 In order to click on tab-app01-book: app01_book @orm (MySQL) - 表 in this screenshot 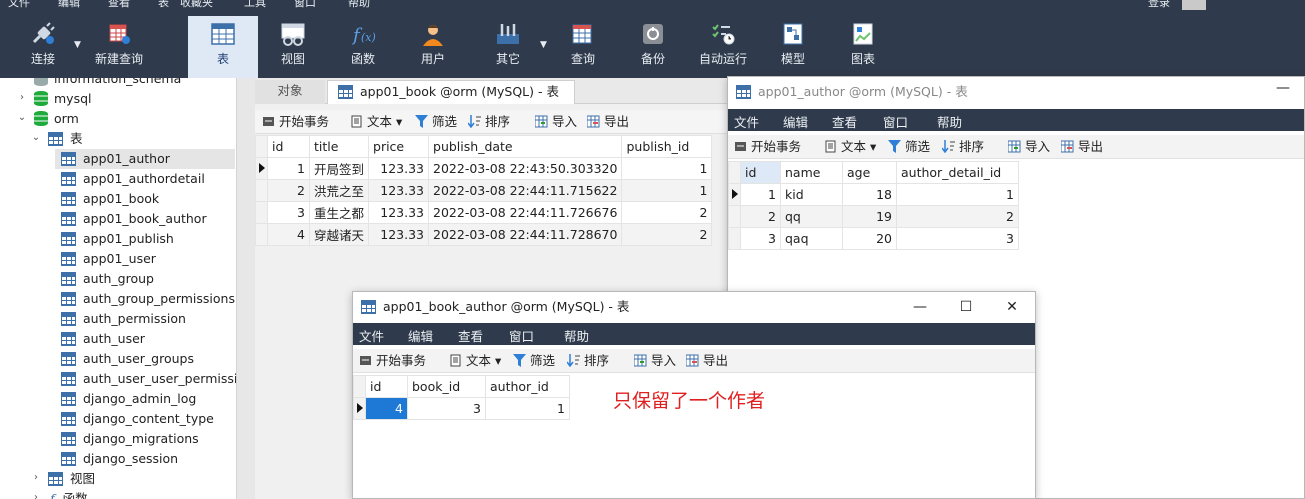, I will do `click(451, 92)`.